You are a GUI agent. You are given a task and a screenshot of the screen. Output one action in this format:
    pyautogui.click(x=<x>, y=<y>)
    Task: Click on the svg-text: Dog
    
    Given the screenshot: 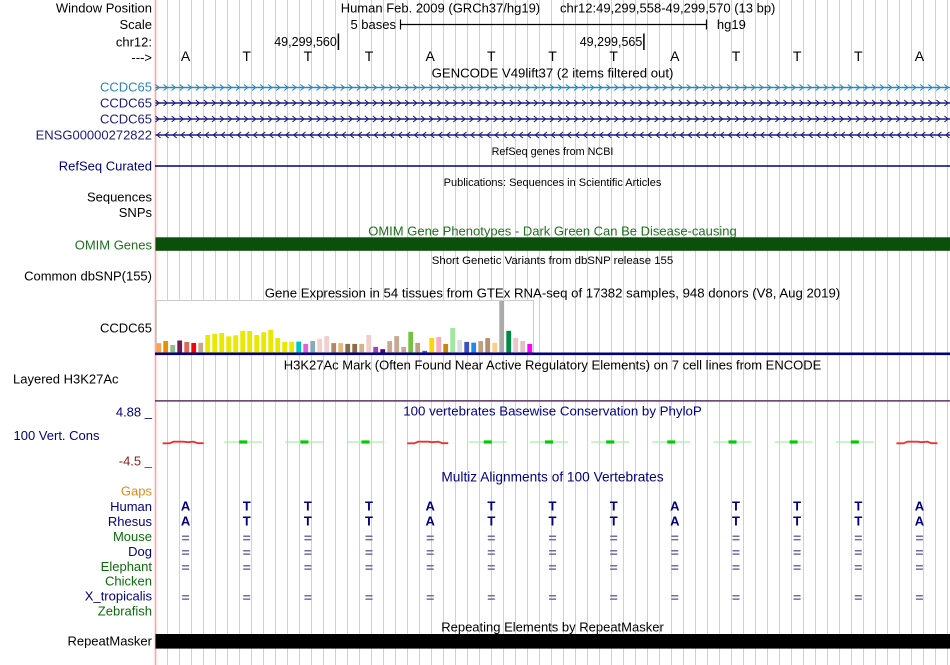 What is the action you would take?
    pyautogui.click(x=140, y=551)
    